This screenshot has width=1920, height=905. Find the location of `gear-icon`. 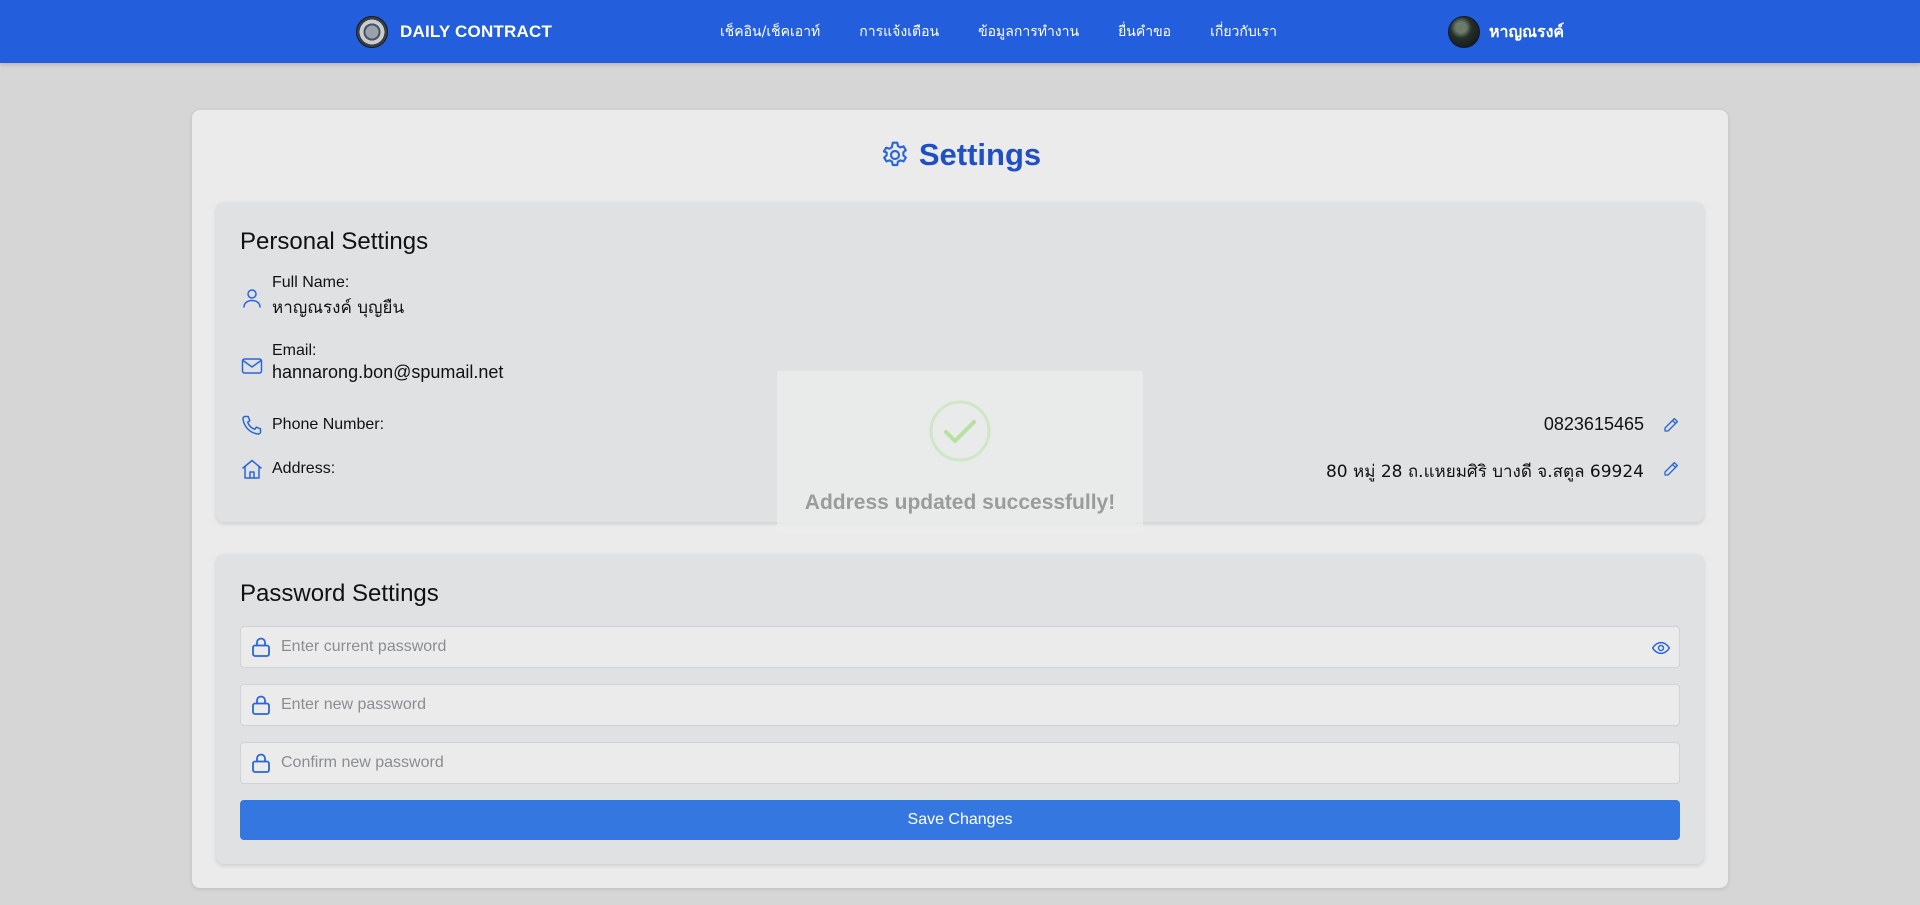

gear-icon is located at coordinates (894, 154).